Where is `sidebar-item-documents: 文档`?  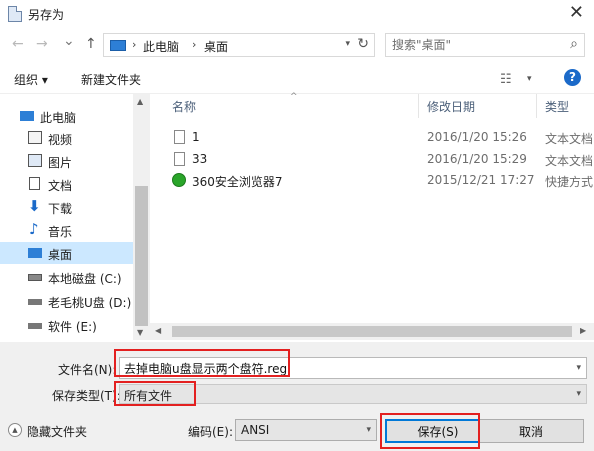
sidebar-item-documents: 文档 is located at coordinates (66, 184).